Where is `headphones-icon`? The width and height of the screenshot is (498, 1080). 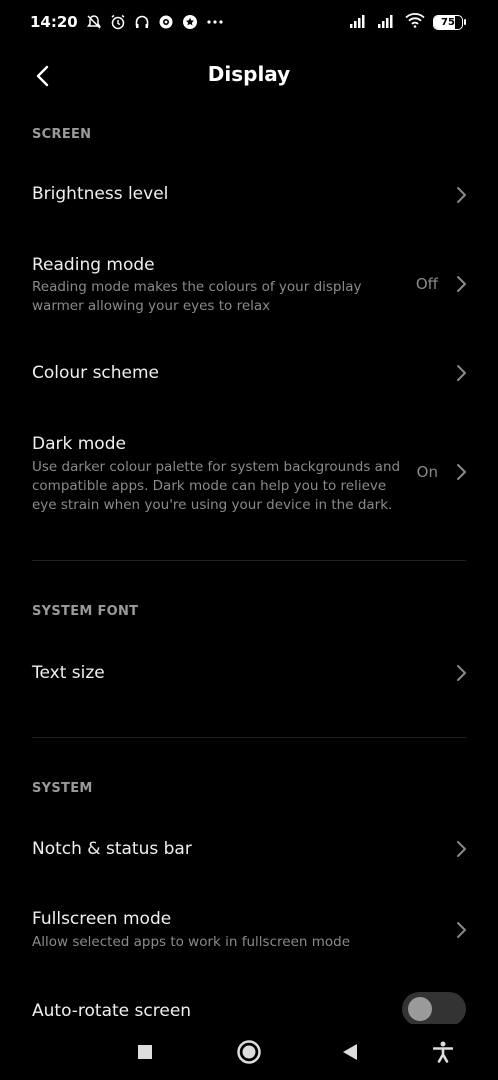 headphones-icon is located at coordinates (142, 22).